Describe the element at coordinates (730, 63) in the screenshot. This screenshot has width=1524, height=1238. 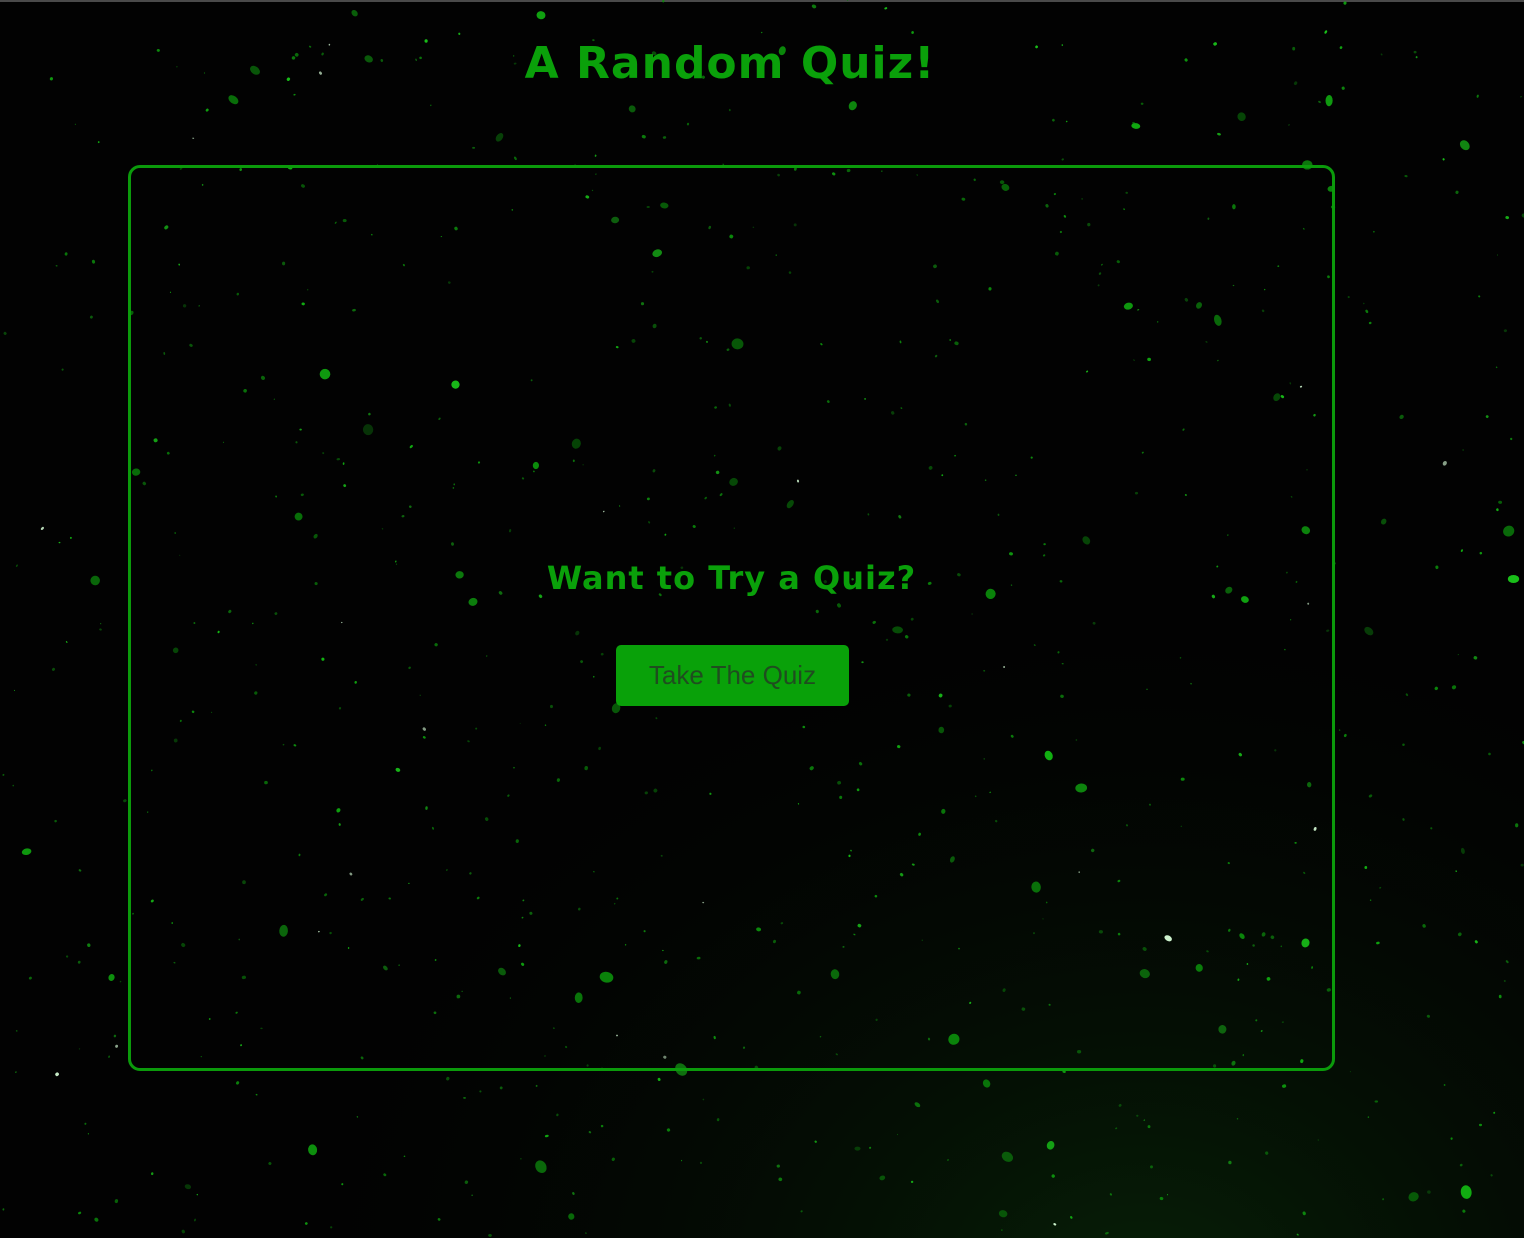
I see `page-title: A Random Quiz!` at that location.